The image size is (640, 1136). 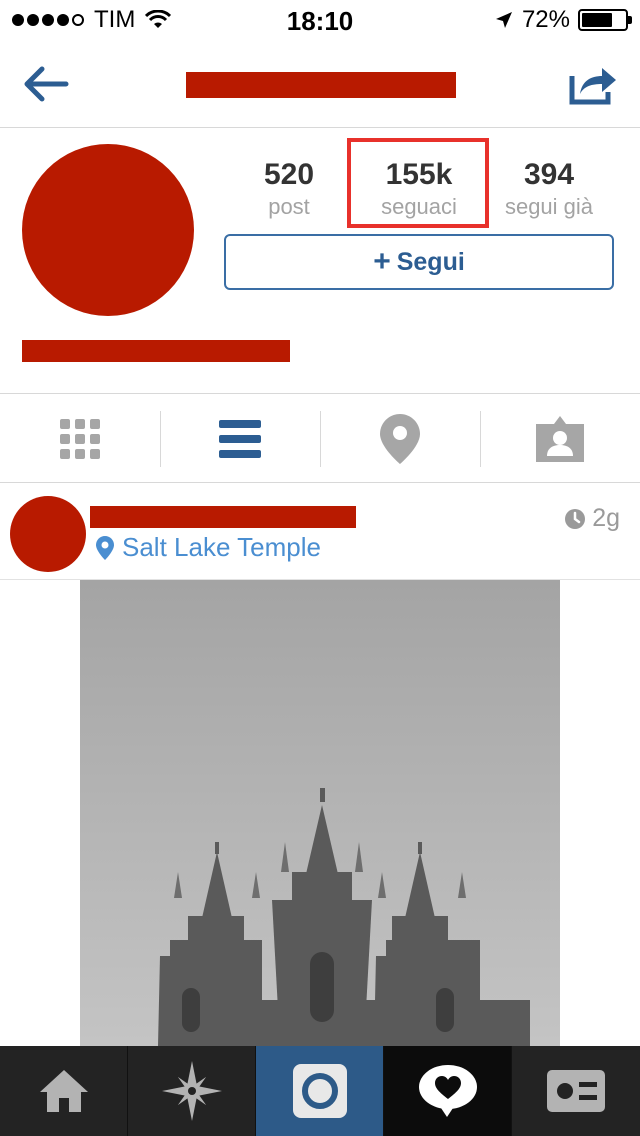 I want to click on tab-list, so click(x=240, y=439).